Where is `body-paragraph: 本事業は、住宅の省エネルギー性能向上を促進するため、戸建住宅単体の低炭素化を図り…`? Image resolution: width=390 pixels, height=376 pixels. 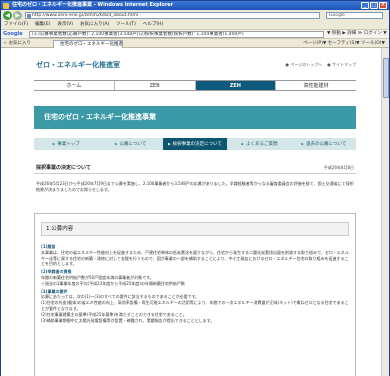
body-paragraph: 本事業は、住宅の省エネルギー性能向上を促進するため、戸建住宅単体の低炭素化を図り… is located at coordinates (195, 258).